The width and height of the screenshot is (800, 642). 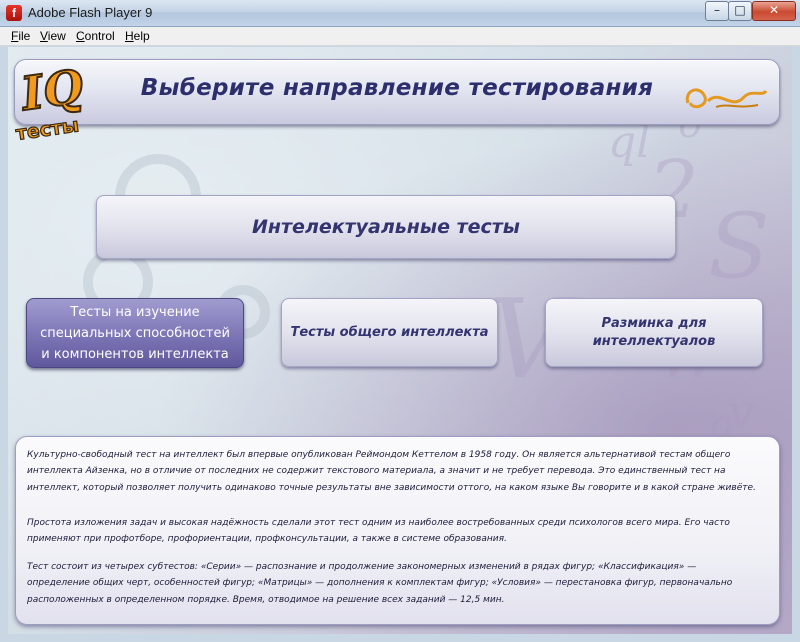 I want to click on maximize-button: □, so click(x=740, y=11).